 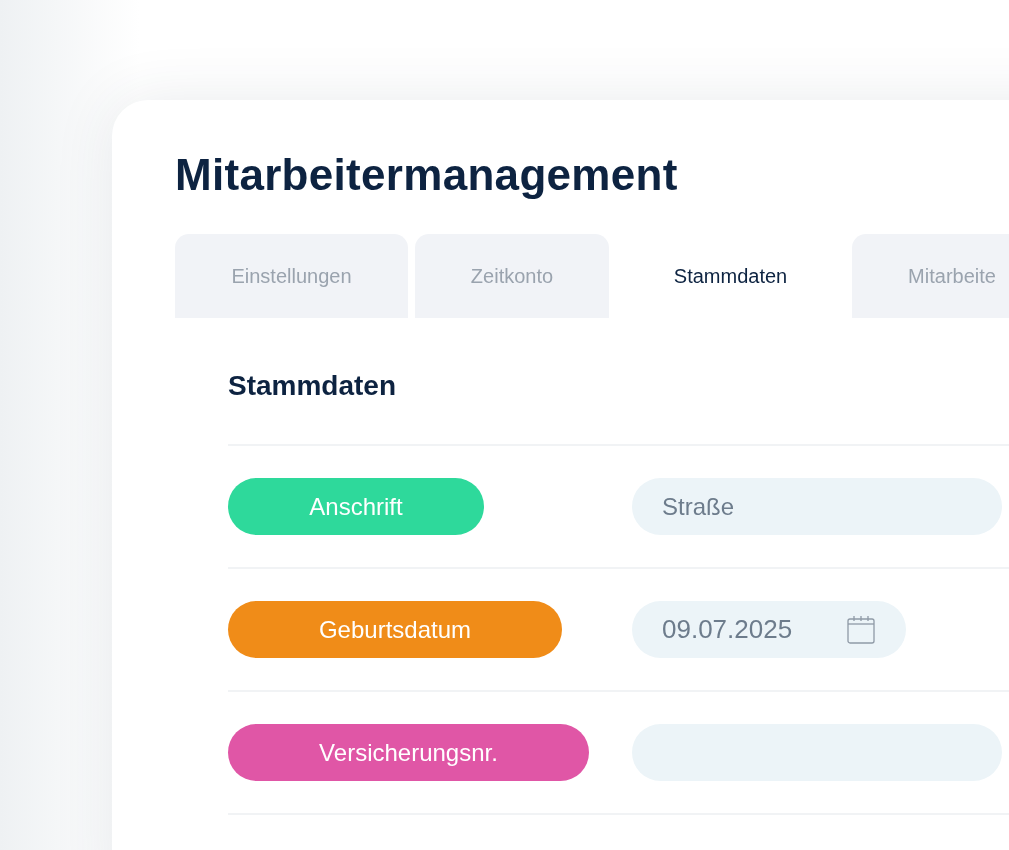 I want to click on label-badge: Versicherungsnr., so click(x=408, y=752).